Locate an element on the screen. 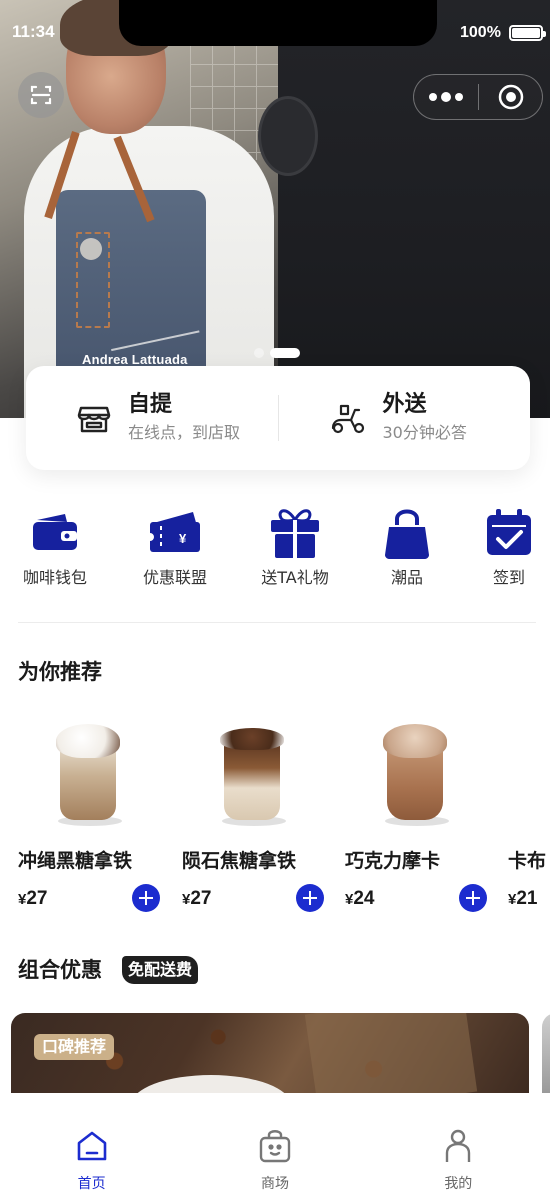  storefront-icon is located at coordinates (94, 419).